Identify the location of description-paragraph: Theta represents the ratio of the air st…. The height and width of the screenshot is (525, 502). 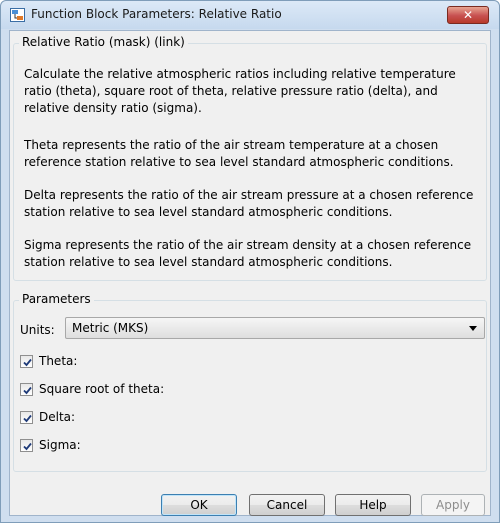
(256, 154).